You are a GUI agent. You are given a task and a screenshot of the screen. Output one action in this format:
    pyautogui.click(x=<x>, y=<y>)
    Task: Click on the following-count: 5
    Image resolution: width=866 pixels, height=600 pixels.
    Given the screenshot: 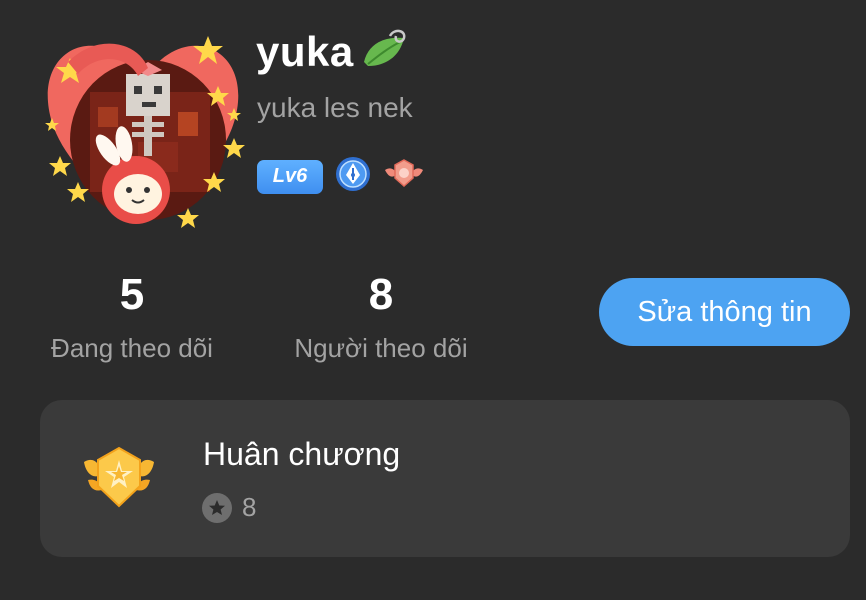 What is the action you would take?
    pyautogui.click(x=132, y=294)
    